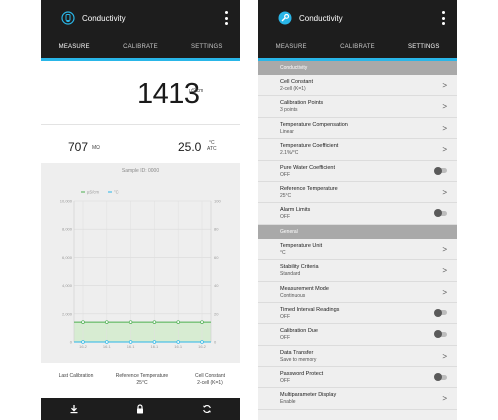 The image size is (498, 420). I want to click on y-left-tick-label: 0, so click(71, 342).